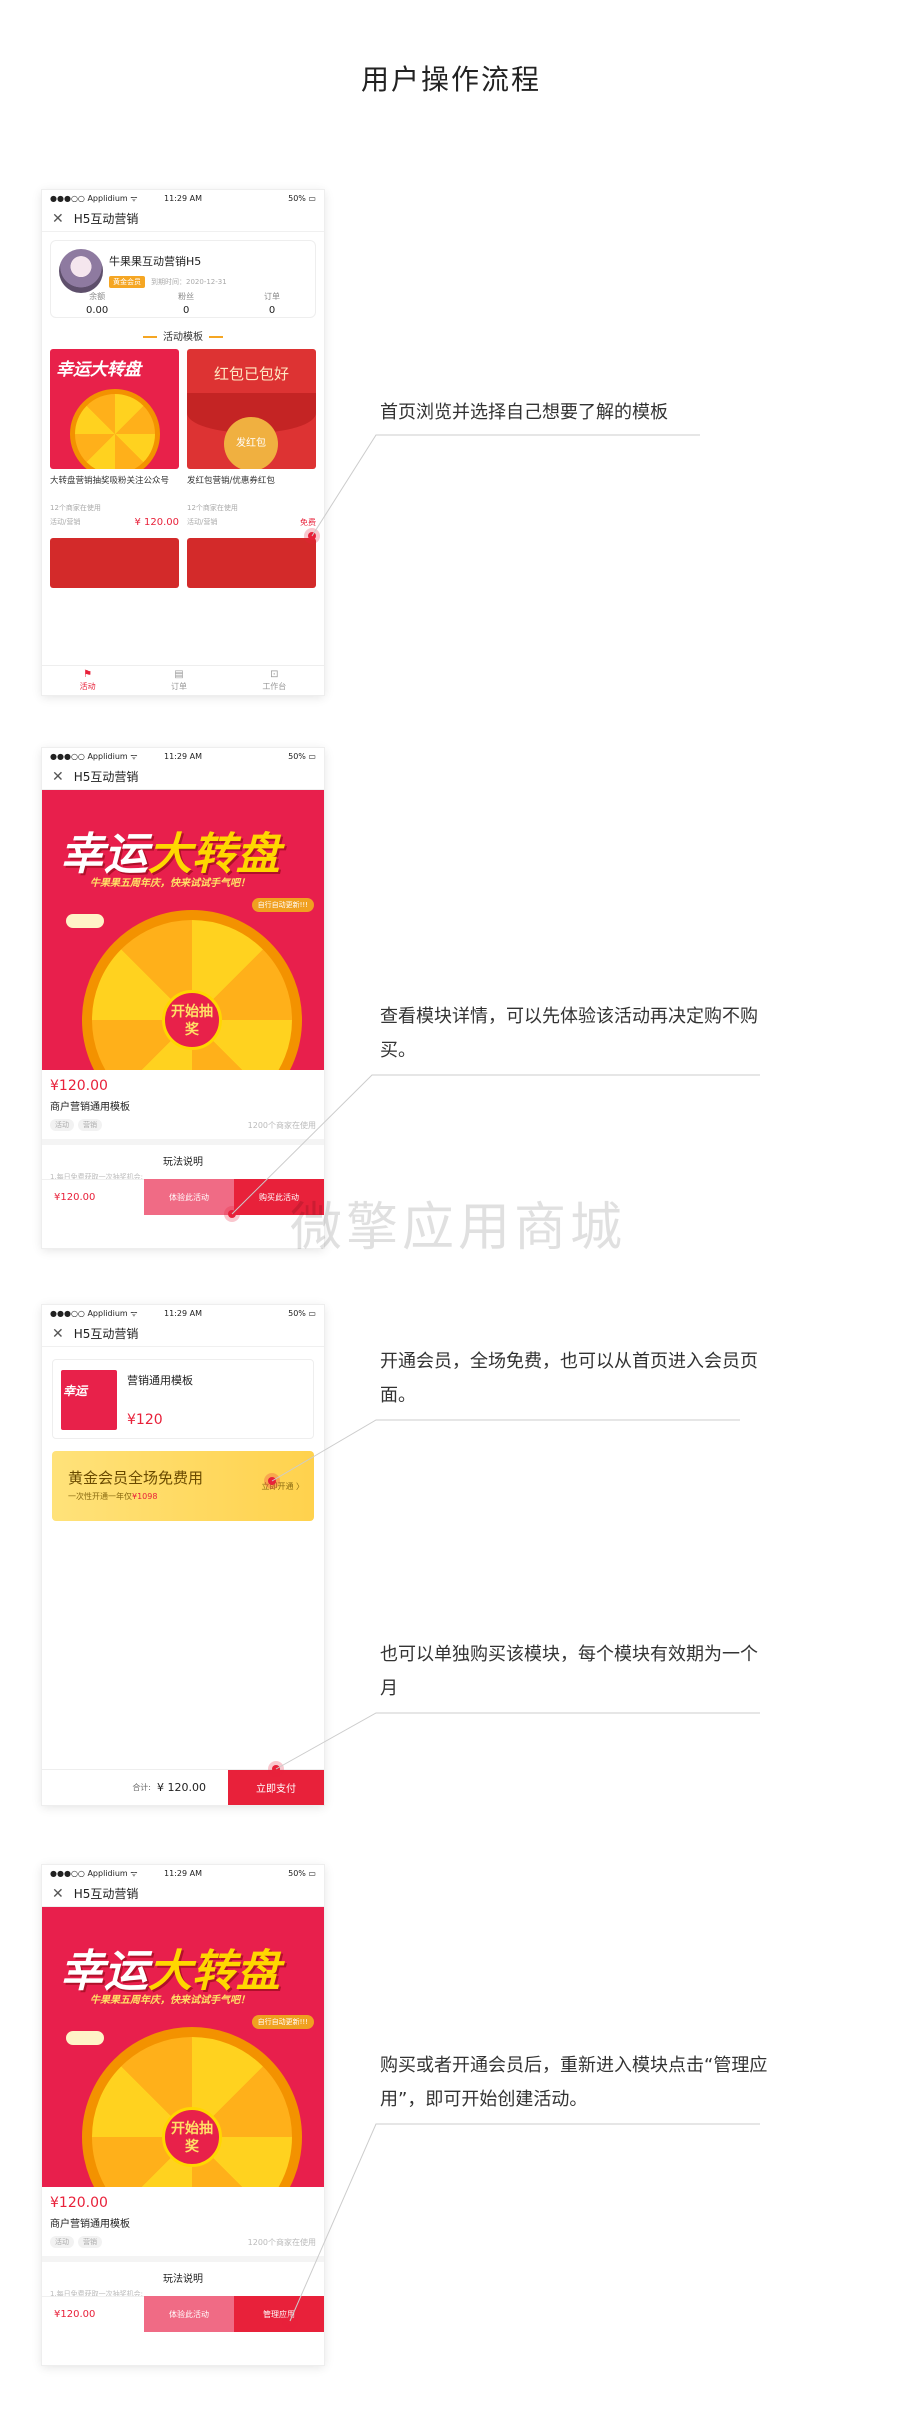 The width and height of the screenshot is (902, 2423). What do you see at coordinates (181, 1787) in the screenshot?
I see `total-value: ¥ 120.00` at bounding box center [181, 1787].